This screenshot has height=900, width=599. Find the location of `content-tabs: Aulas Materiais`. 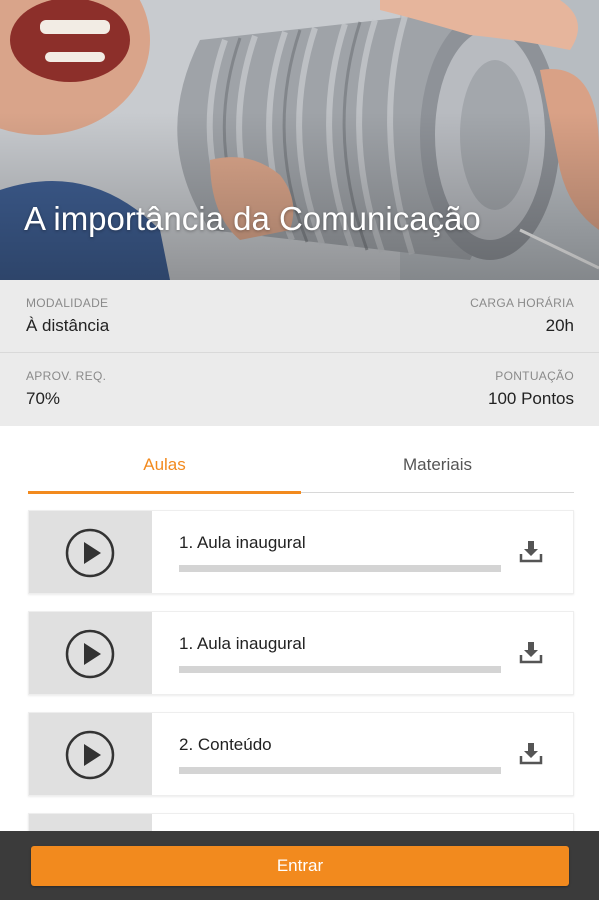

content-tabs: Aulas Materiais is located at coordinates (301, 468).